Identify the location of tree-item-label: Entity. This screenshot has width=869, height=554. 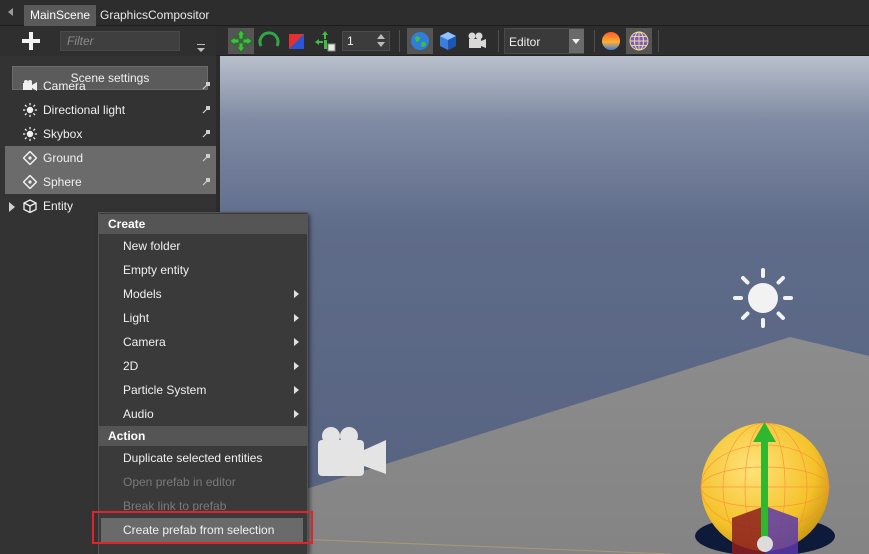
(58, 206).